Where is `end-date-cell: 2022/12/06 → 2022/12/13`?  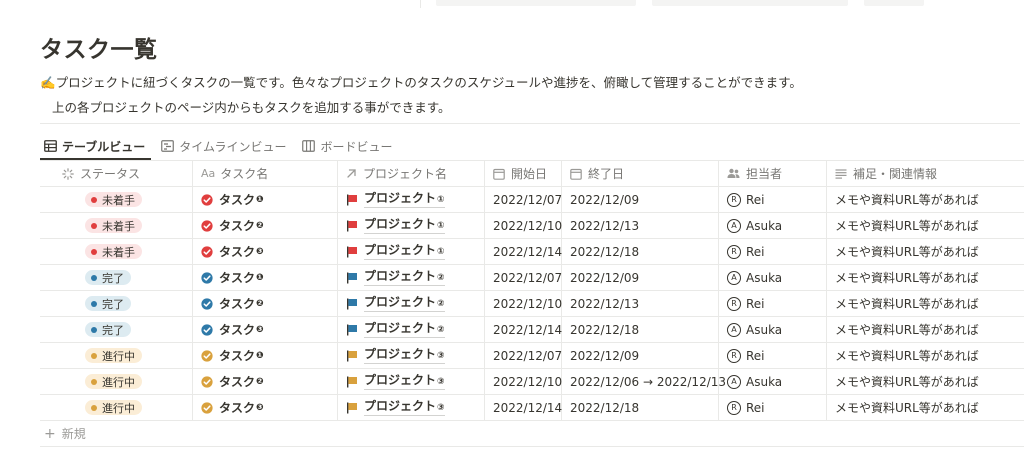
end-date-cell: 2022/12/06 → 2022/12/13 is located at coordinates (644, 381).